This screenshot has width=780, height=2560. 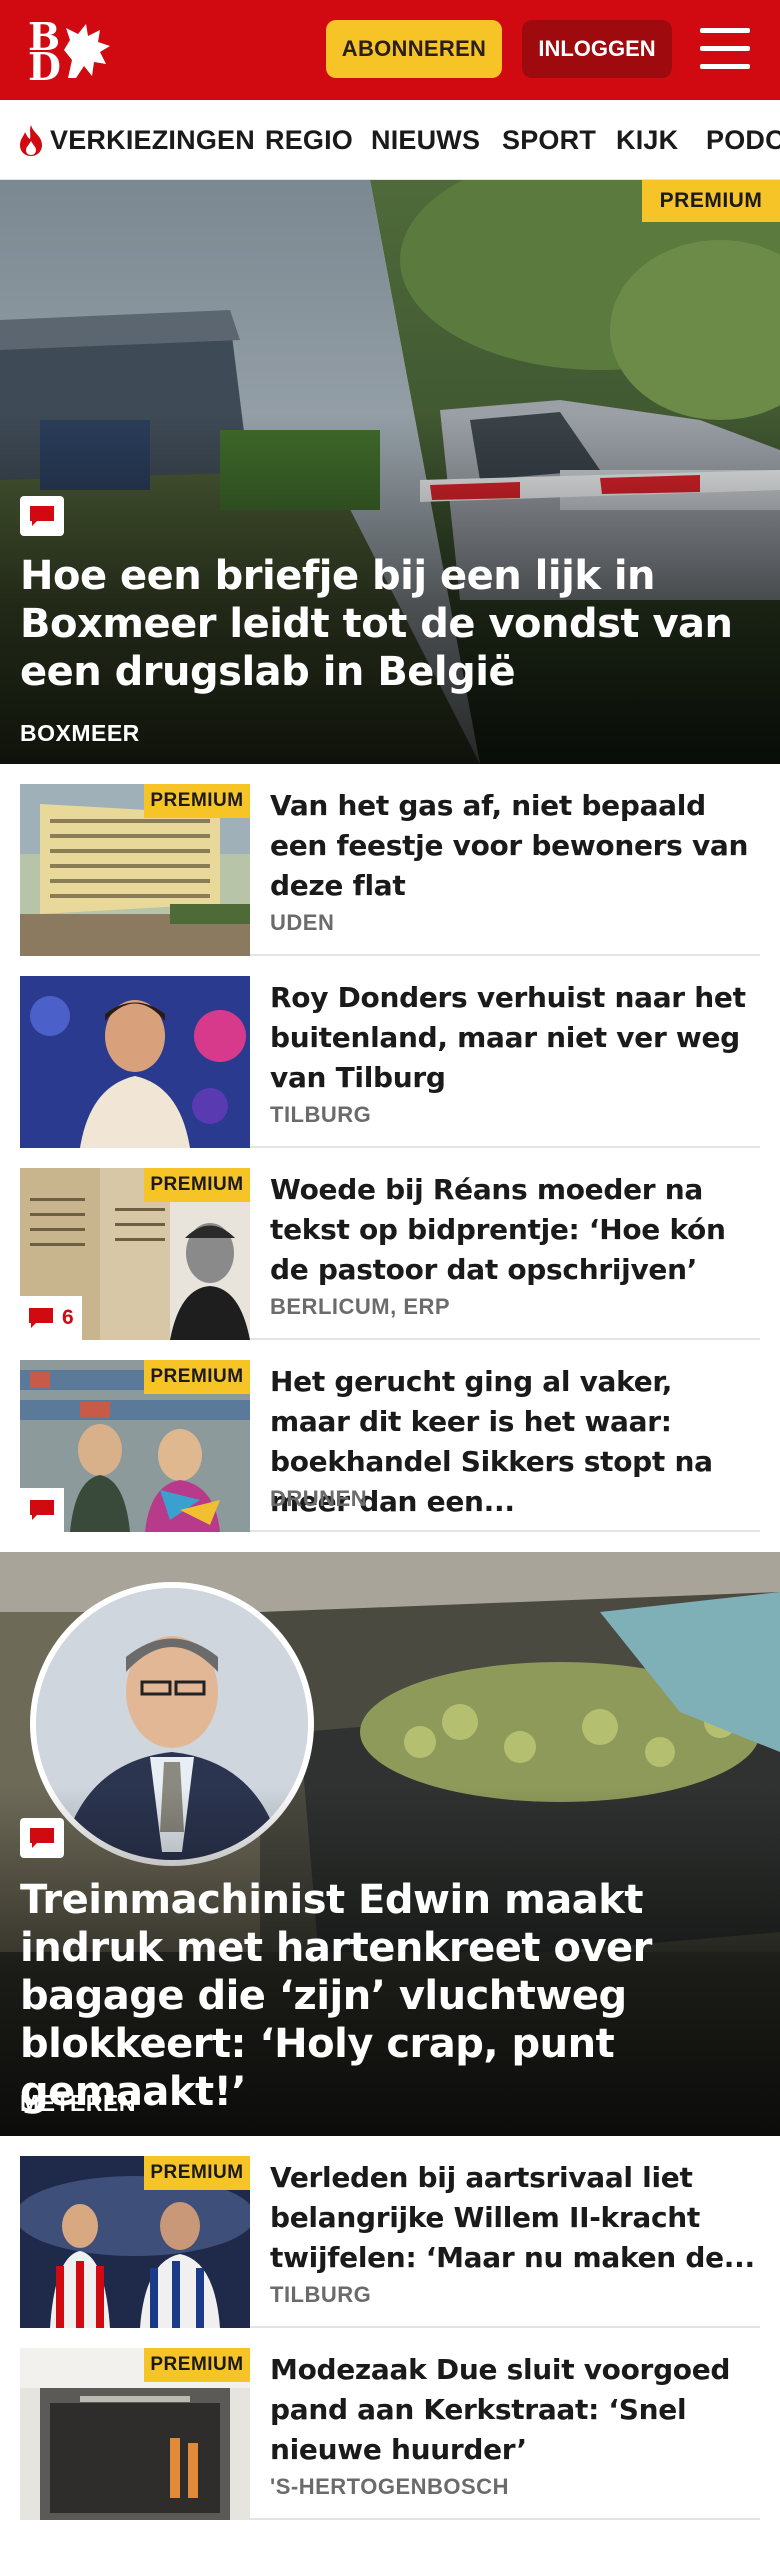 What do you see at coordinates (152, 139) in the screenshot?
I see `nav-label: VERKIEZINGEN` at bounding box center [152, 139].